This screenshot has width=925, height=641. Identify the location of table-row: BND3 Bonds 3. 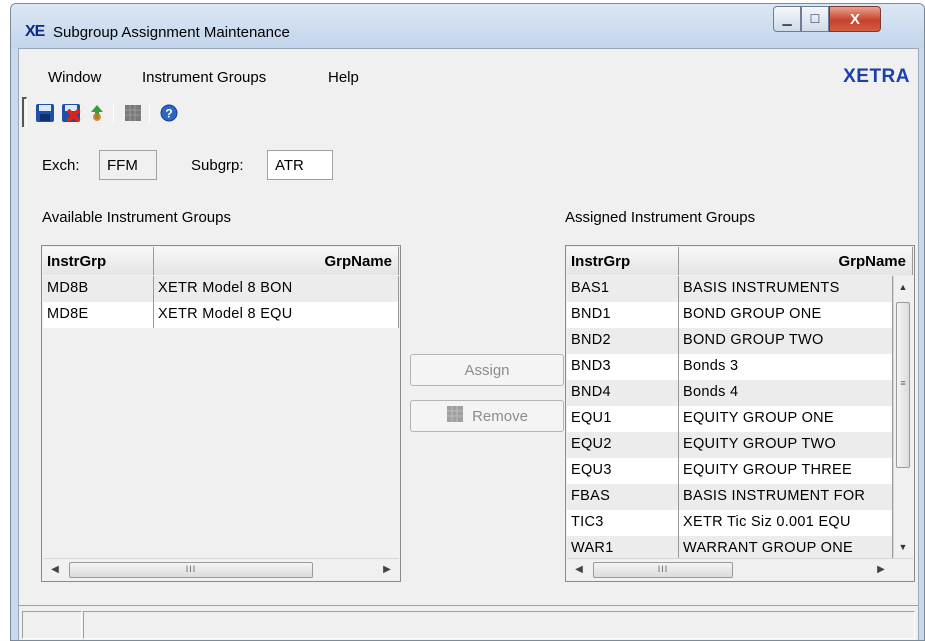
(730, 367).